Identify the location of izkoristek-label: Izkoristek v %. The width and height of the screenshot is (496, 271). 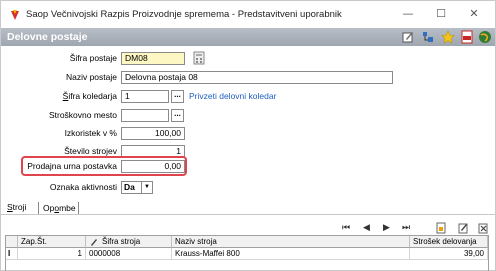
(90, 133).